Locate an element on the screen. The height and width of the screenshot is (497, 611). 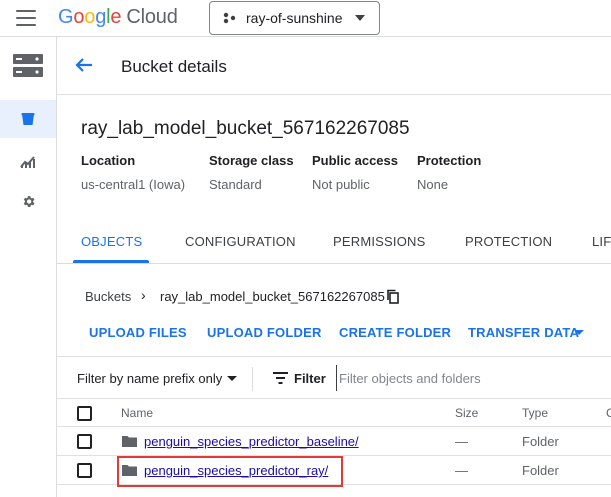
tab-configuration: CONFIGURATION is located at coordinates (240, 241).